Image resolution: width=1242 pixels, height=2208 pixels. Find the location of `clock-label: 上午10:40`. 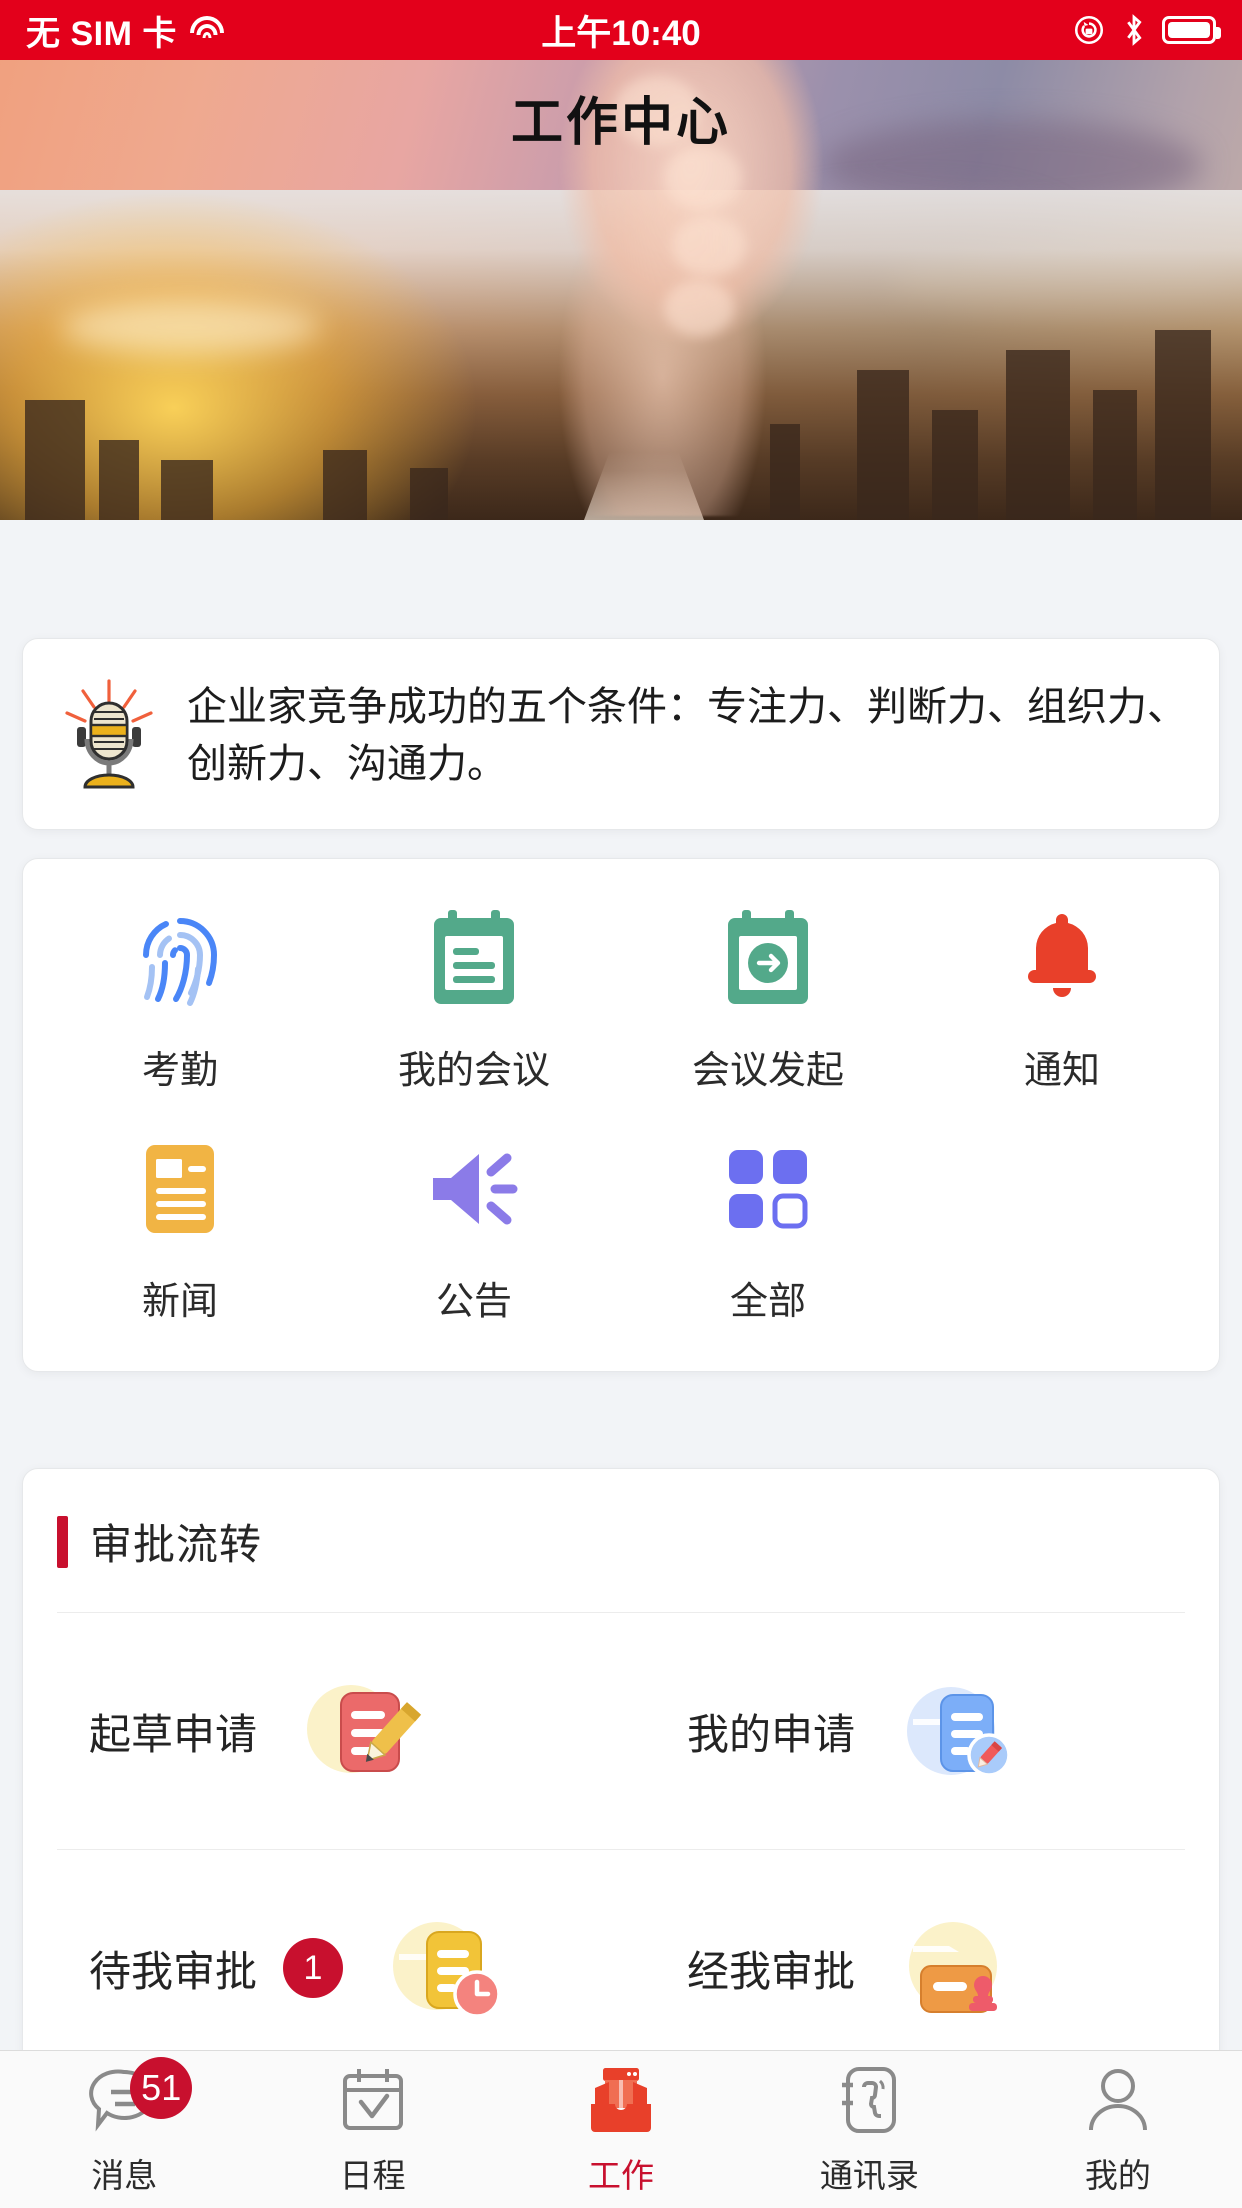

clock-label: 上午10:40 is located at coordinates (621, 33).